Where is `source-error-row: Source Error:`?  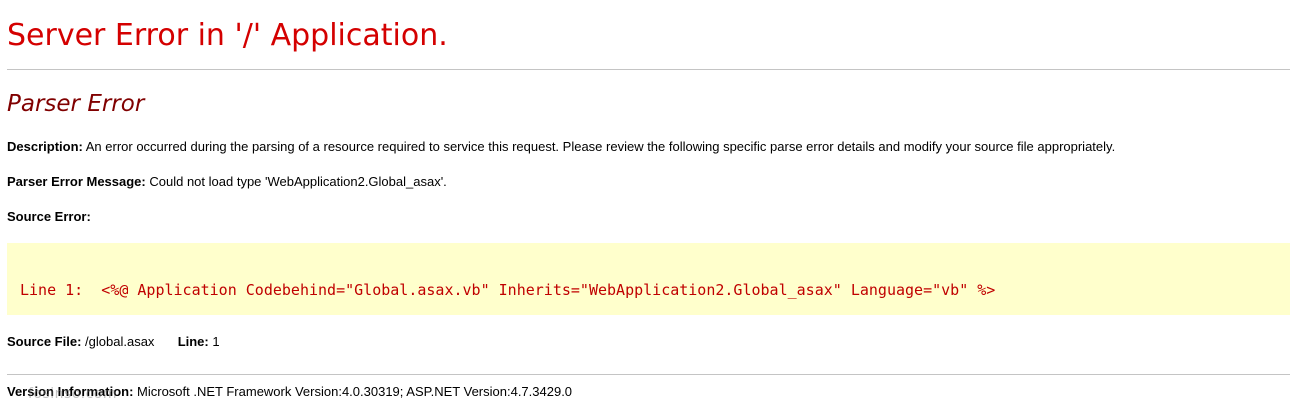
source-error-row: Source Error: is located at coordinates (49, 217).